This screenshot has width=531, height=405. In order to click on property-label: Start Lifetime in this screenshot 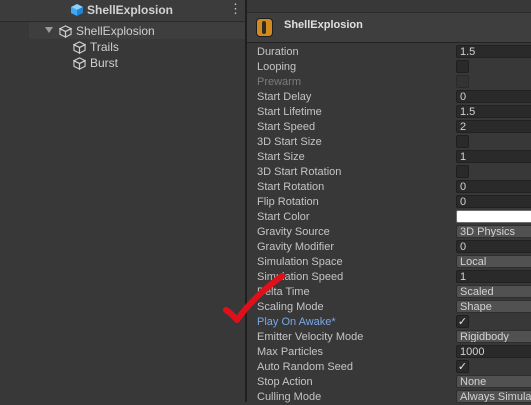, I will do `click(289, 112)`.